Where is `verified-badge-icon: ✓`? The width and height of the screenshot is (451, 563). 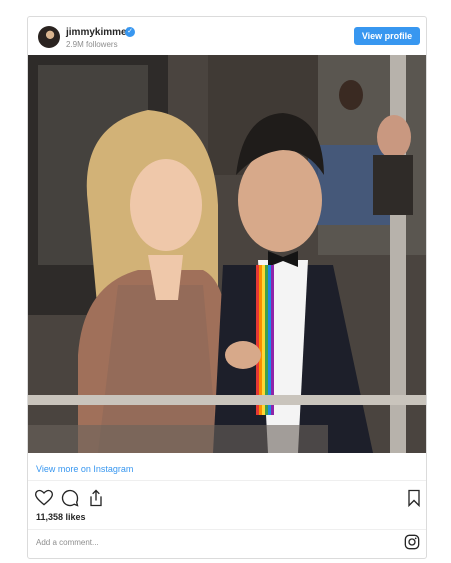 verified-badge-icon: ✓ is located at coordinates (130, 32).